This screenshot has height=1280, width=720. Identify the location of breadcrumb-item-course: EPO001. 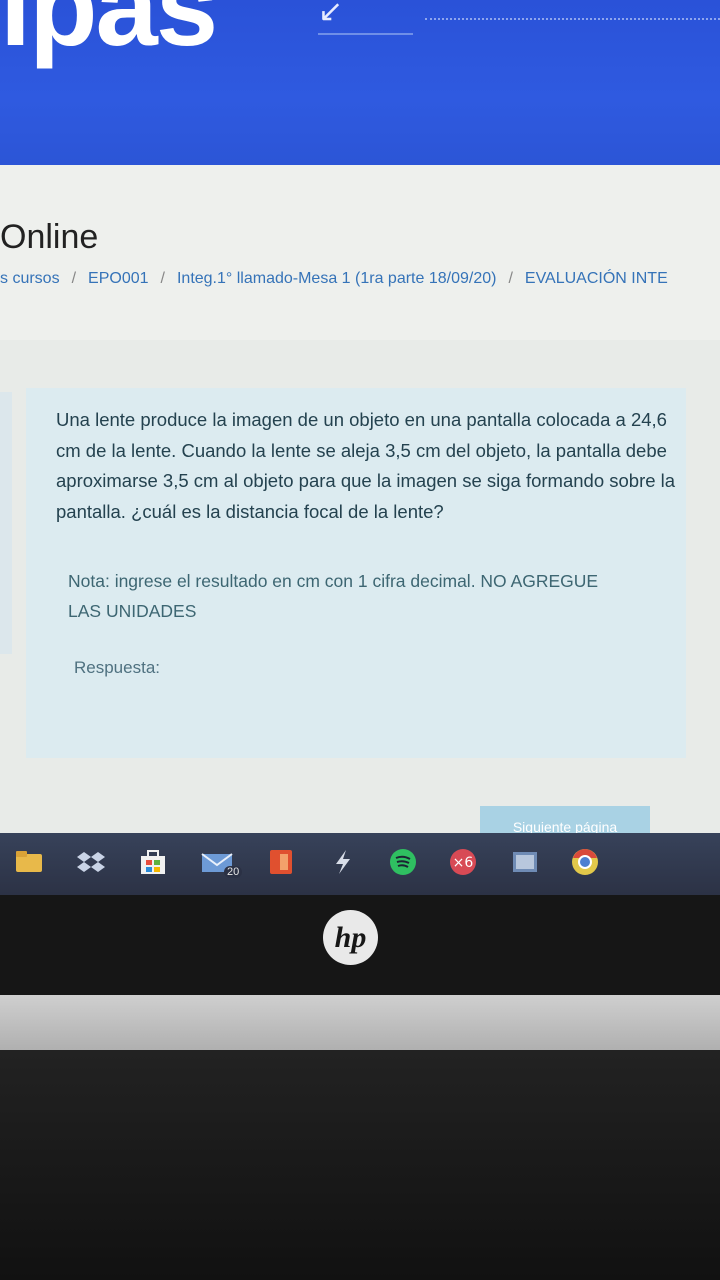
(118, 278).